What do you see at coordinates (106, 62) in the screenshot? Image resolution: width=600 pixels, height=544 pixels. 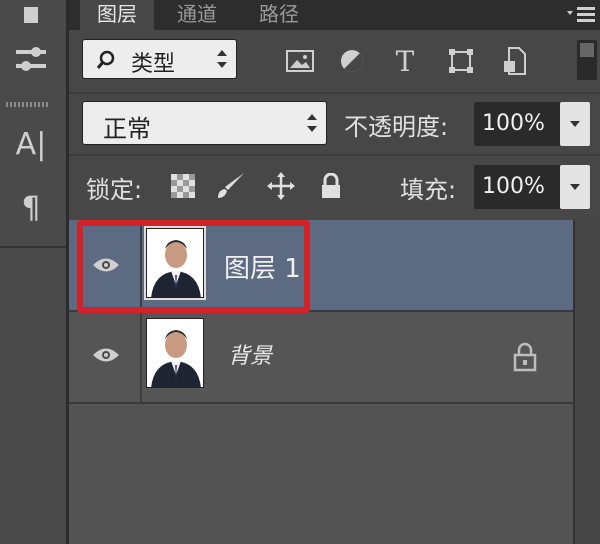 I see `search-icon` at bounding box center [106, 62].